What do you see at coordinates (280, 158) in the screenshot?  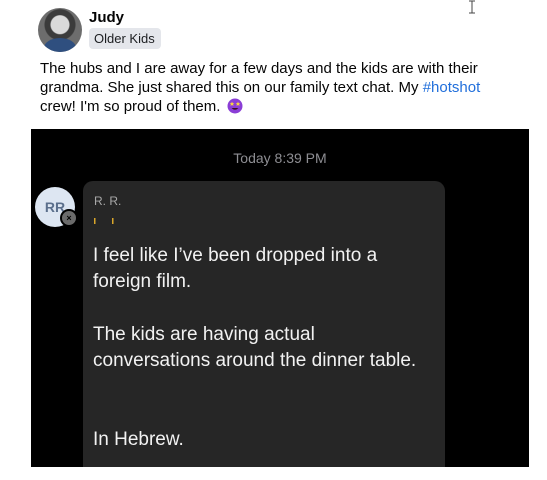 I see `chat-timestamp: Today 8:39 PM` at bounding box center [280, 158].